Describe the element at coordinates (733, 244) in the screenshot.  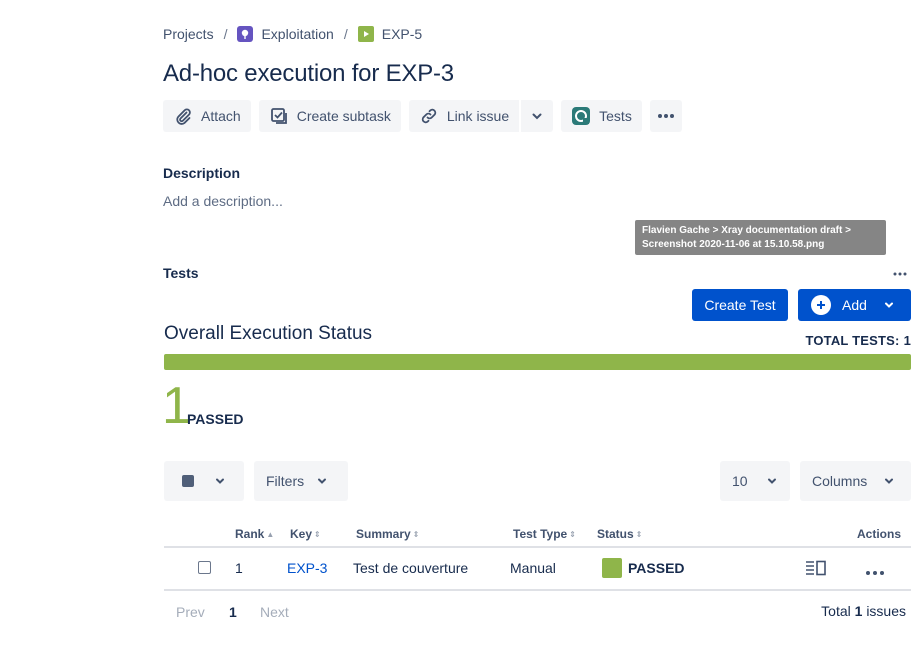
I see `tooltip-line: Screenshot 2020-11-06 at 15.10.58.png` at that location.